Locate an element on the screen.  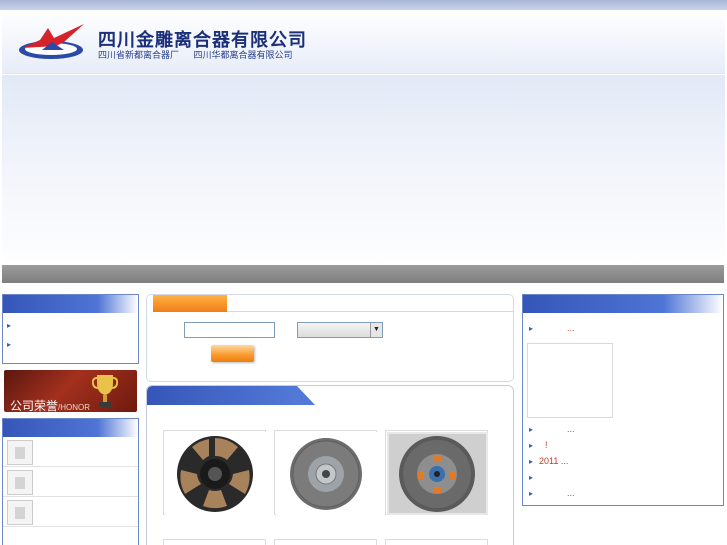
eagle-logo-icon is located at coordinates (53, 41).